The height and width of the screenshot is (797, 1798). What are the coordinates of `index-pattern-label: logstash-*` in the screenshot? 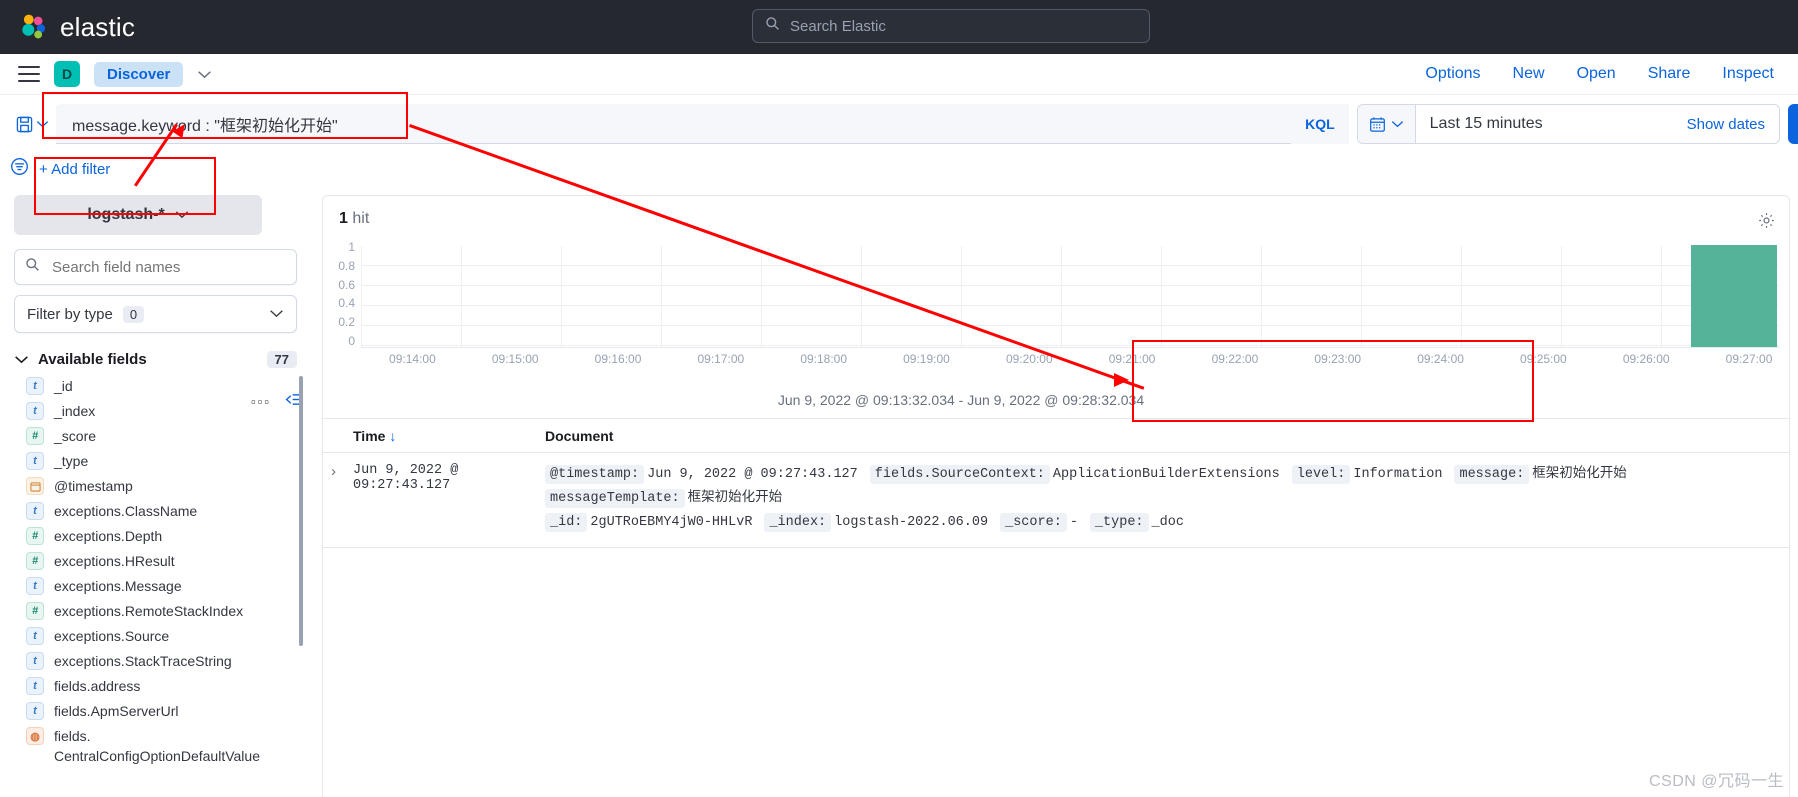 It's located at (126, 214).